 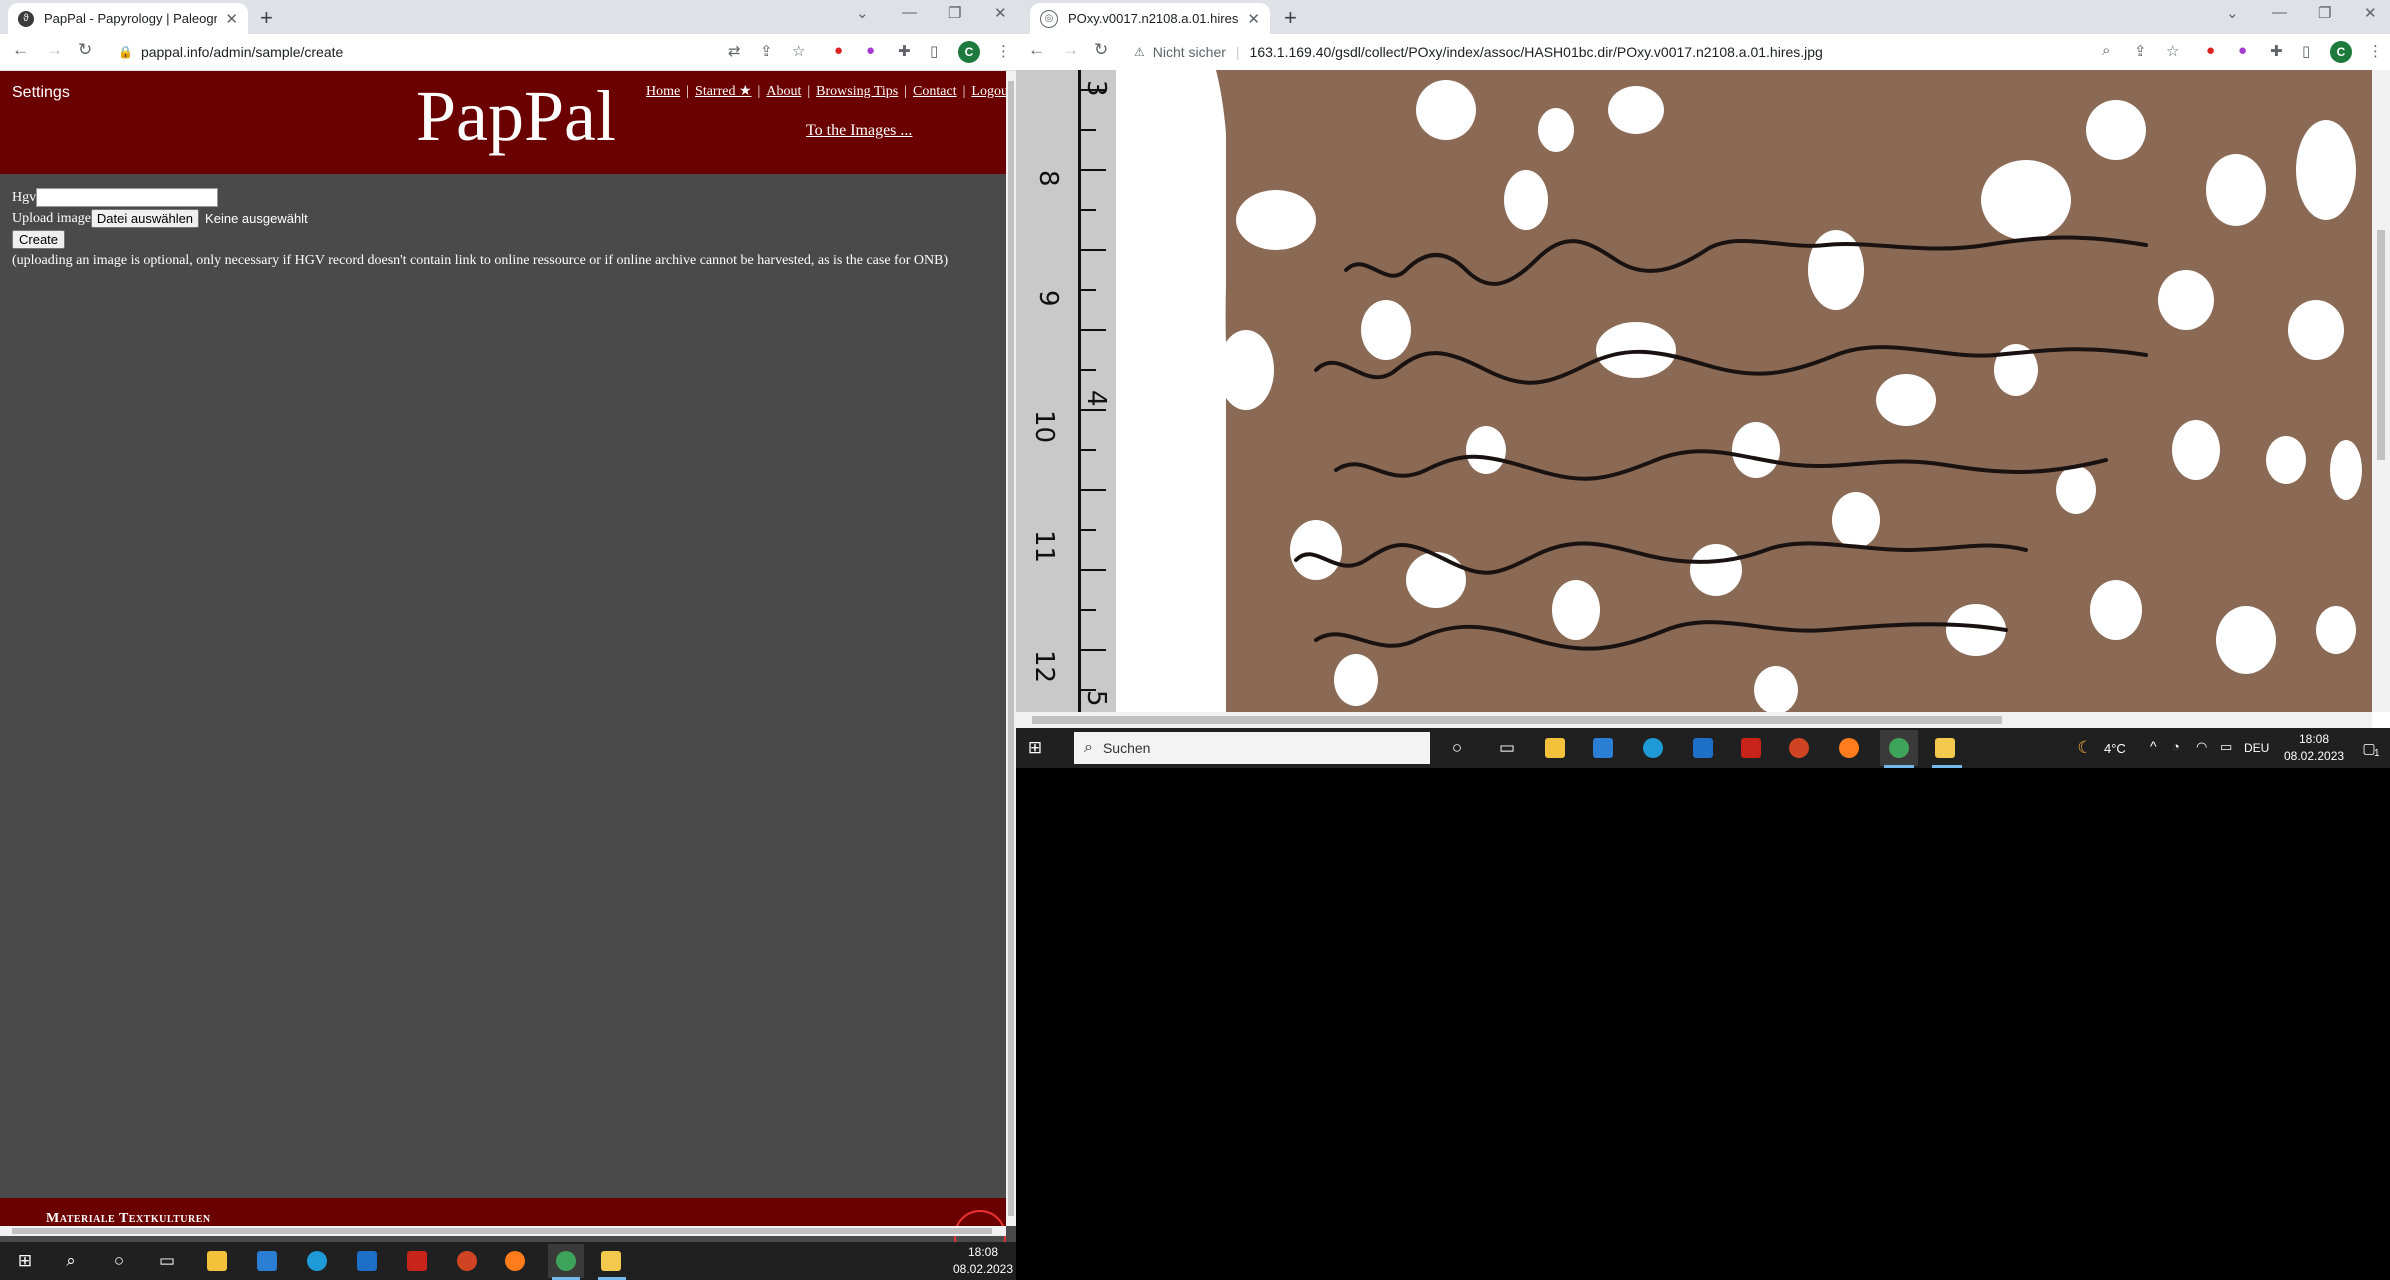 What do you see at coordinates (734, 51) in the screenshot?
I see `translate-icon: ⇄` at bounding box center [734, 51].